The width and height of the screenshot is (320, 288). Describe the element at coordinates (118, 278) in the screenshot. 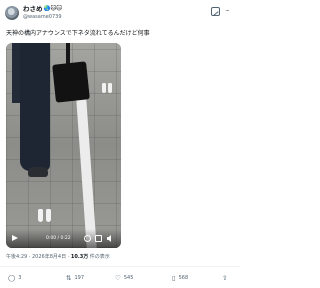

I see `heart-icon: ♡` at that location.